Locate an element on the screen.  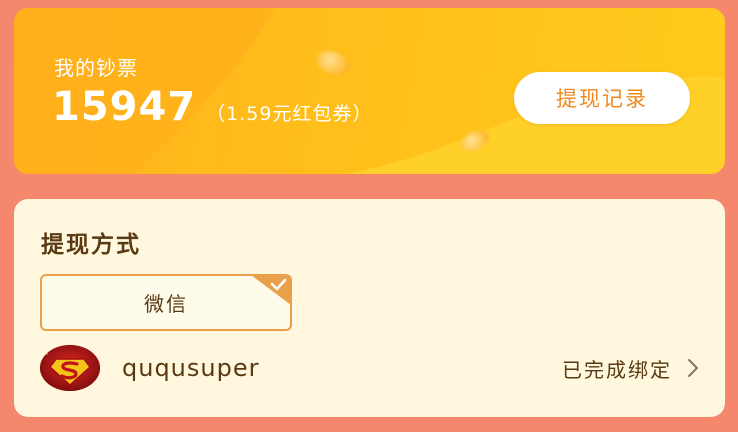
superman-avatar is located at coordinates (70, 368).